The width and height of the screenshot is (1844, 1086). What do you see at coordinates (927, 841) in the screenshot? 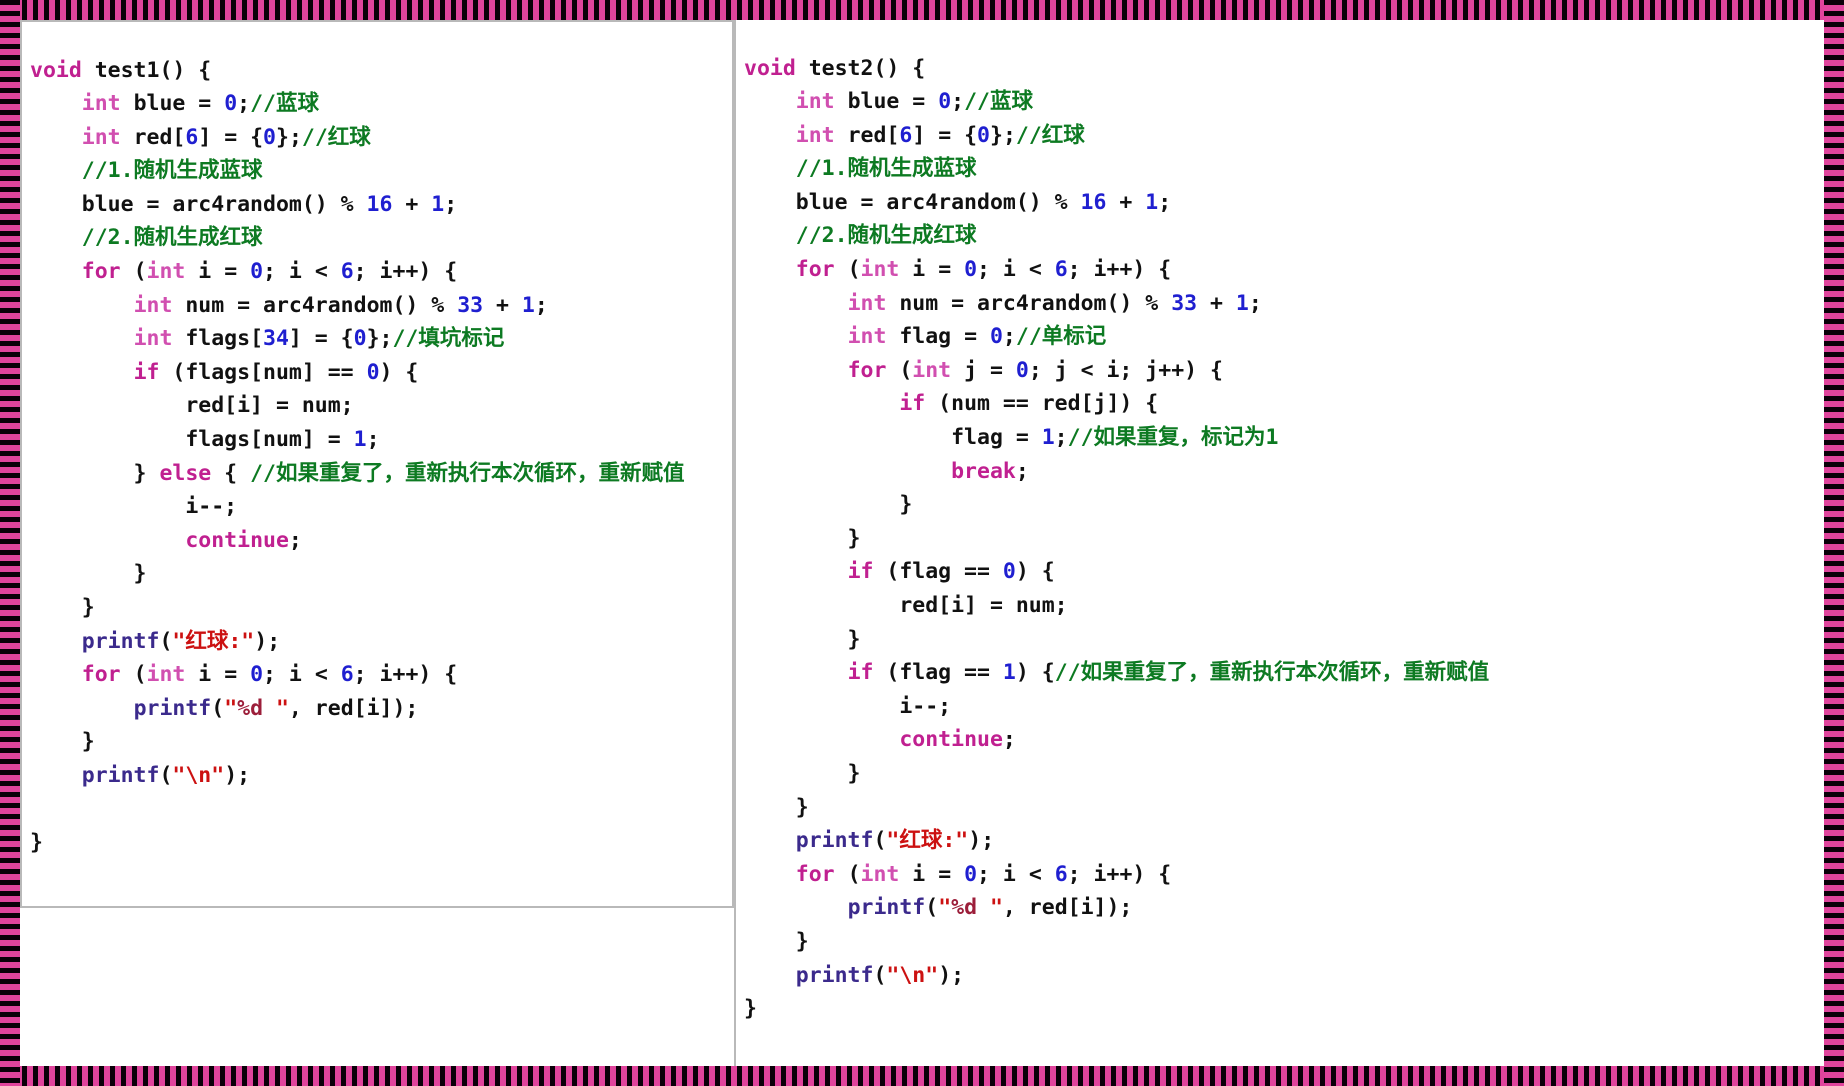
I see `code-token-str: "红球:"` at bounding box center [927, 841].